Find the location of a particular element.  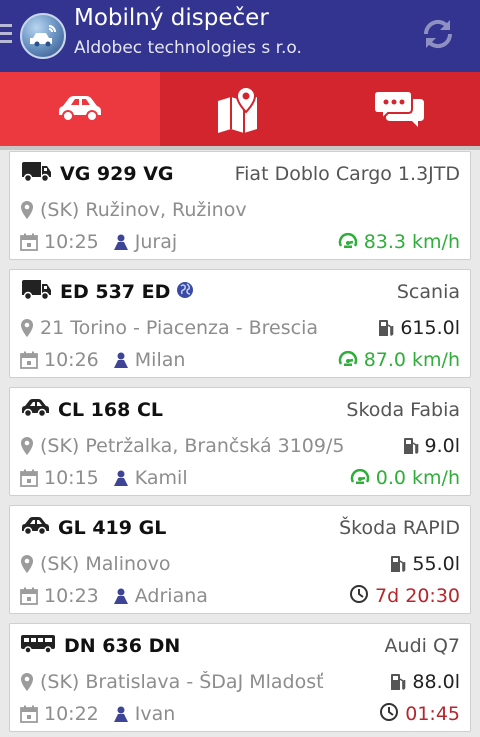

vehicle-model: Skoda Fabia is located at coordinates (403, 410).